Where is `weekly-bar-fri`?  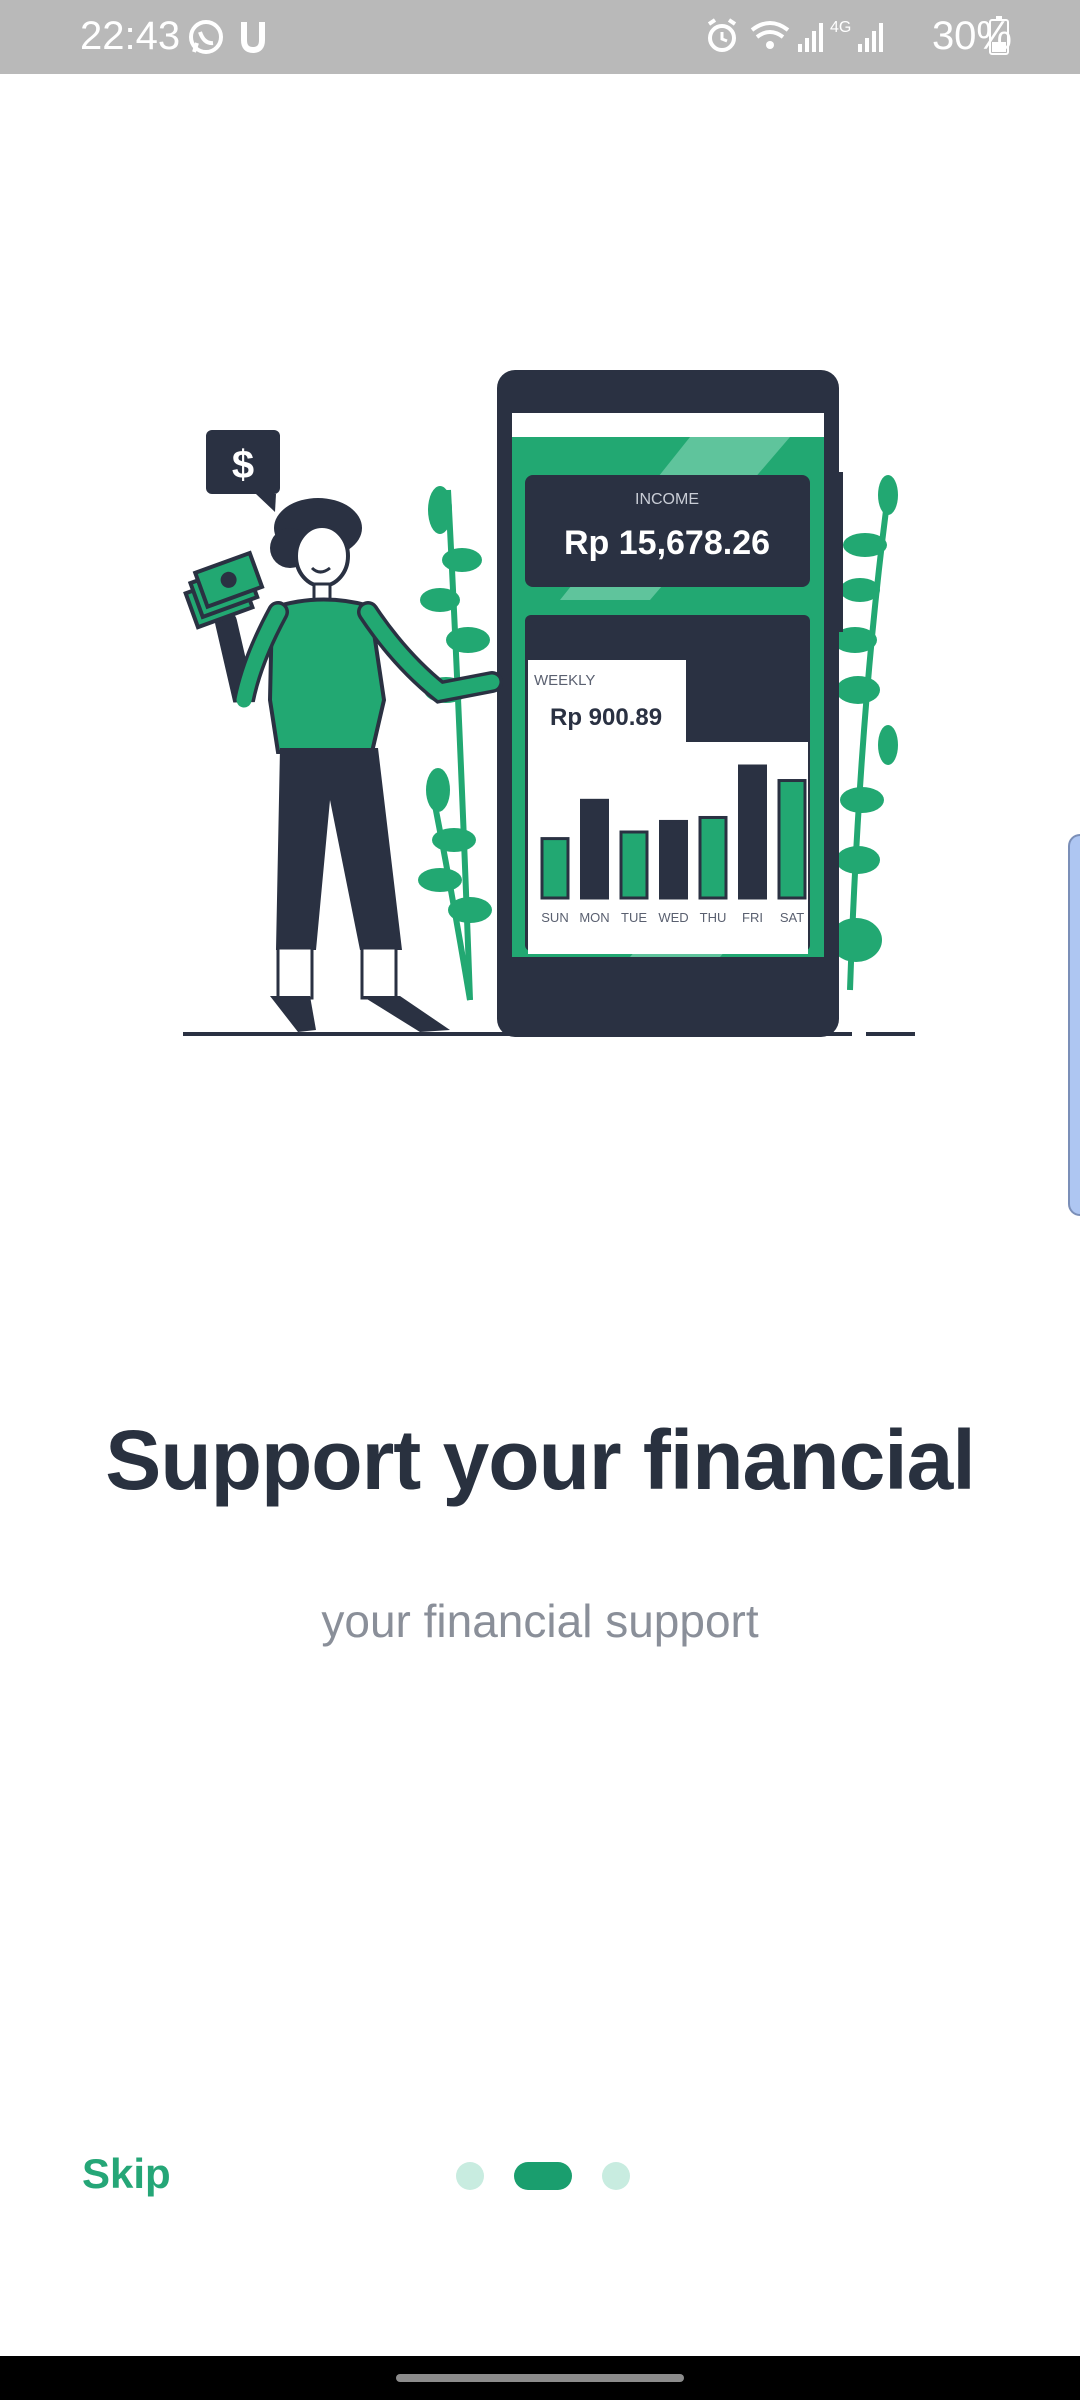
weekly-bar-fri is located at coordinates (752, 832).